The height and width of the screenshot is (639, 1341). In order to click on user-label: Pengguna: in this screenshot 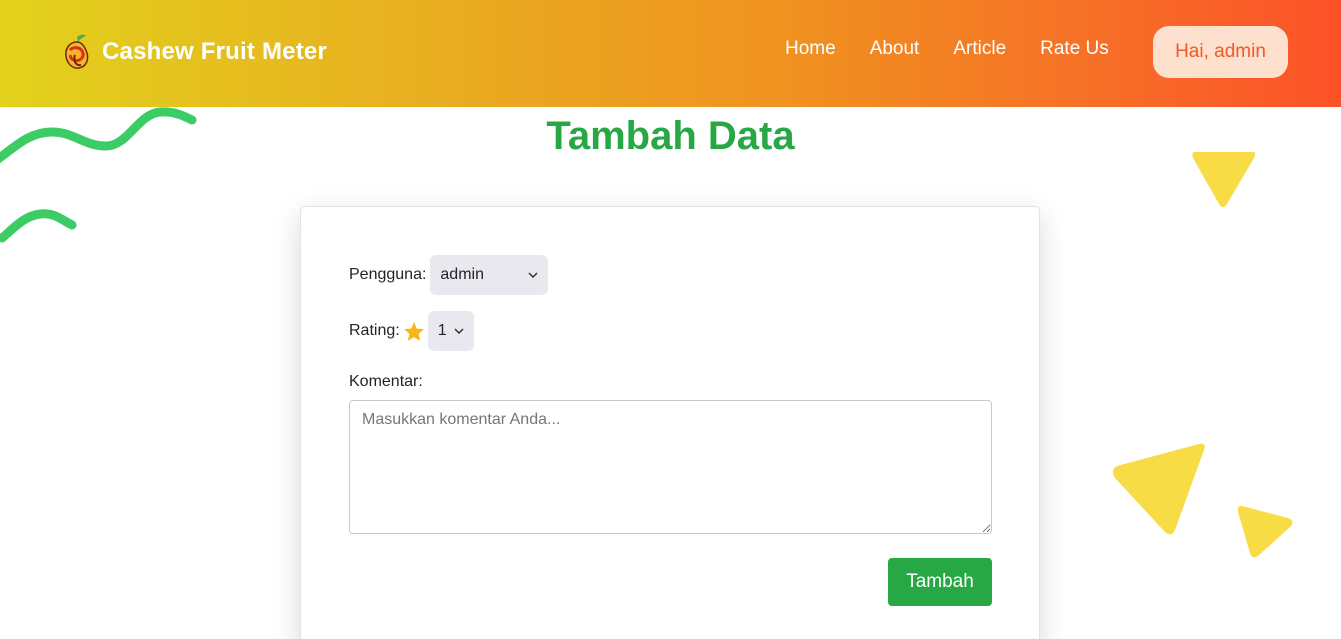, I will do `click(388, 274)`.